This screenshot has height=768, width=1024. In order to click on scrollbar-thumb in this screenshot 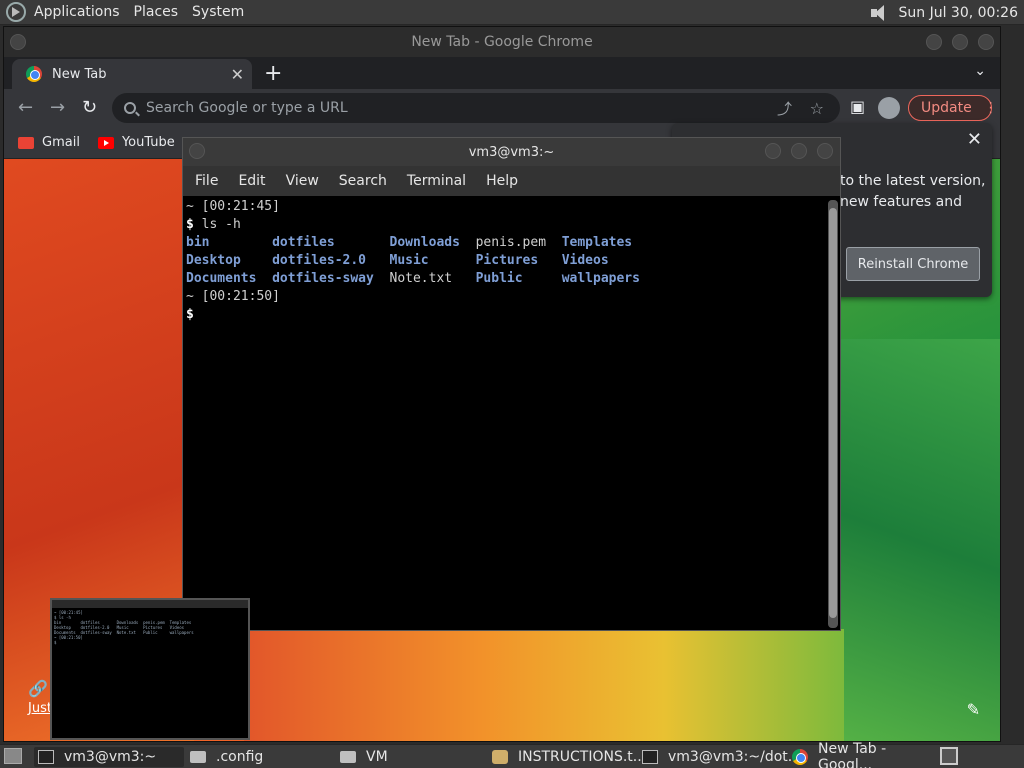, I will do `click(833, 413)`.